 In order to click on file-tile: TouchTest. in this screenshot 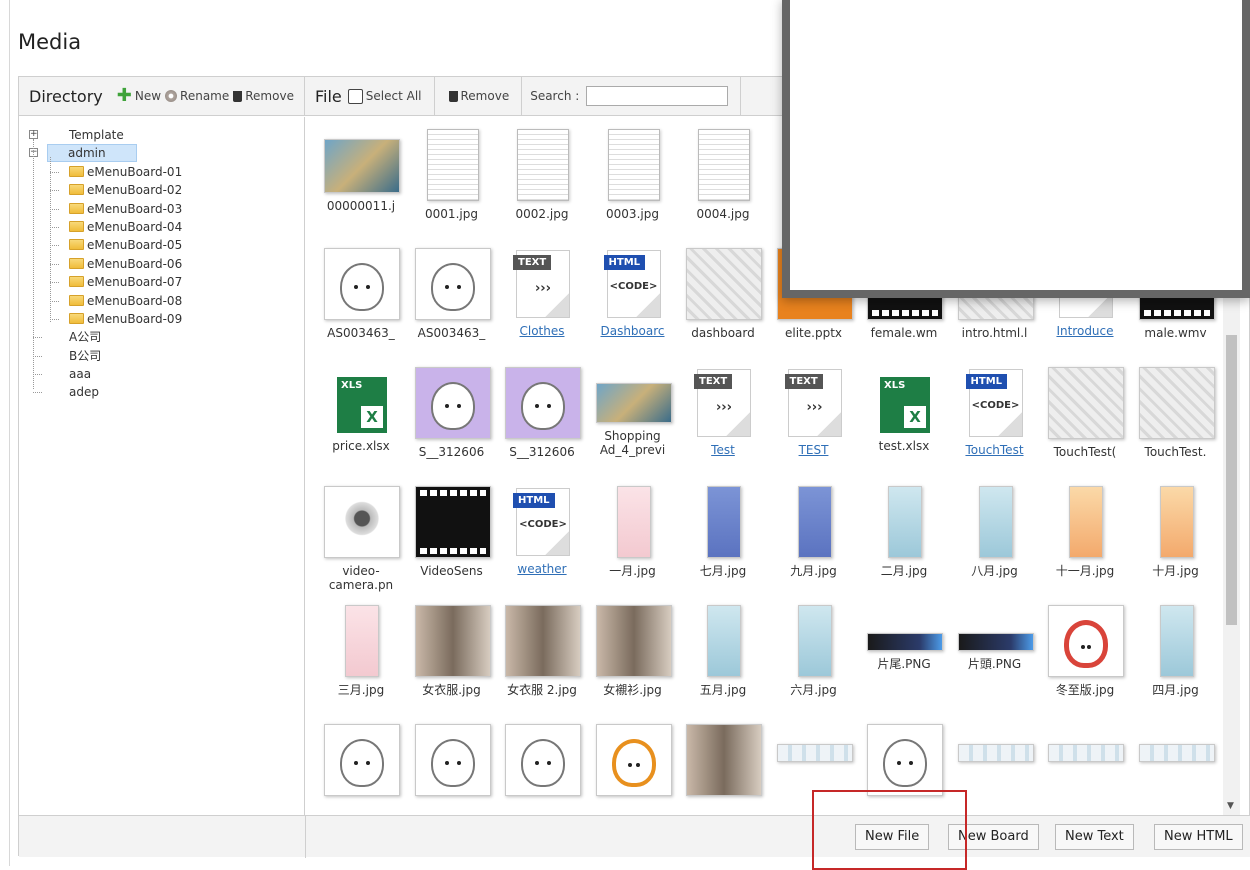, I will do `click(1177, 426)`.